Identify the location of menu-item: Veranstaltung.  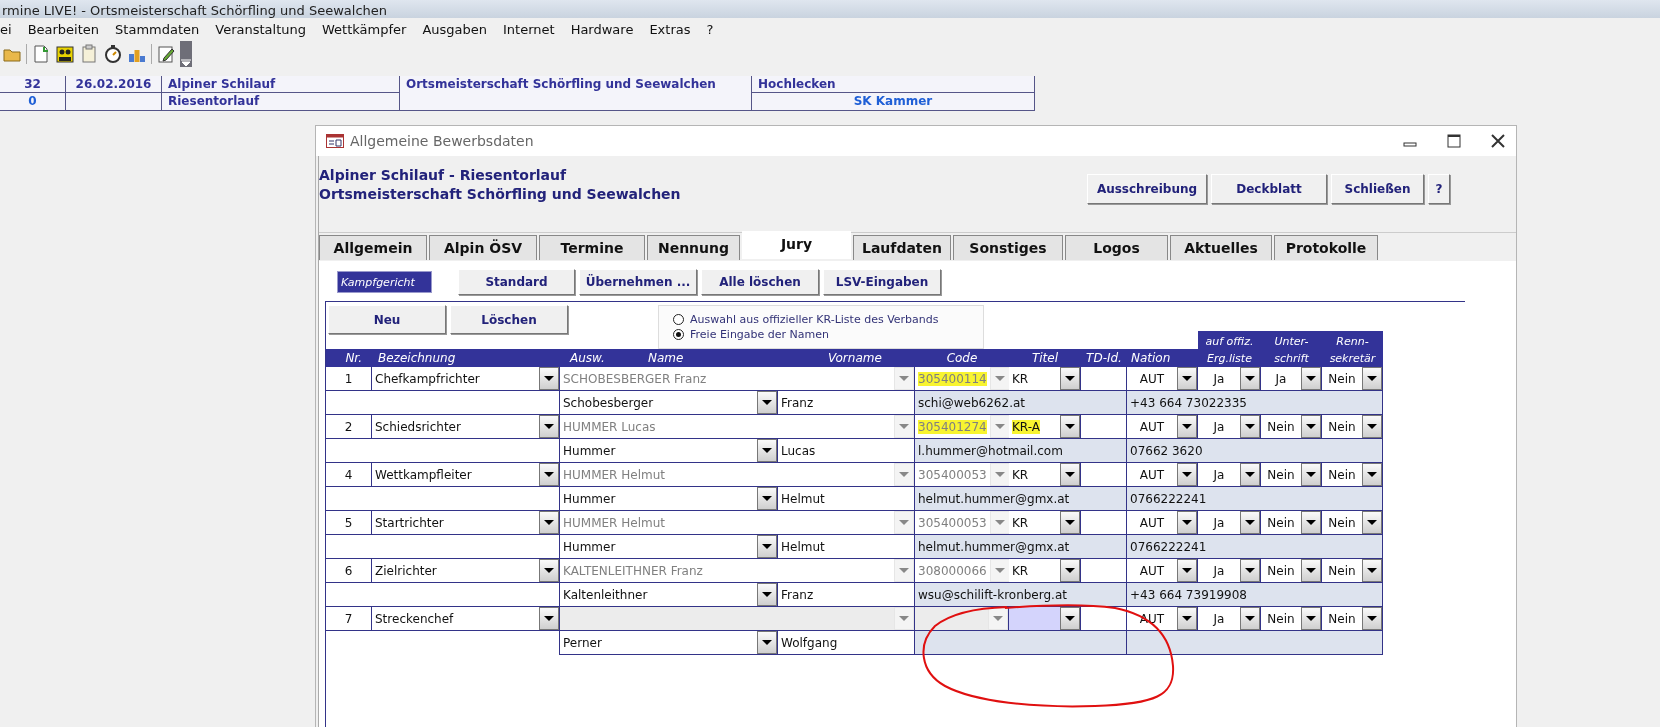
(260, 29).